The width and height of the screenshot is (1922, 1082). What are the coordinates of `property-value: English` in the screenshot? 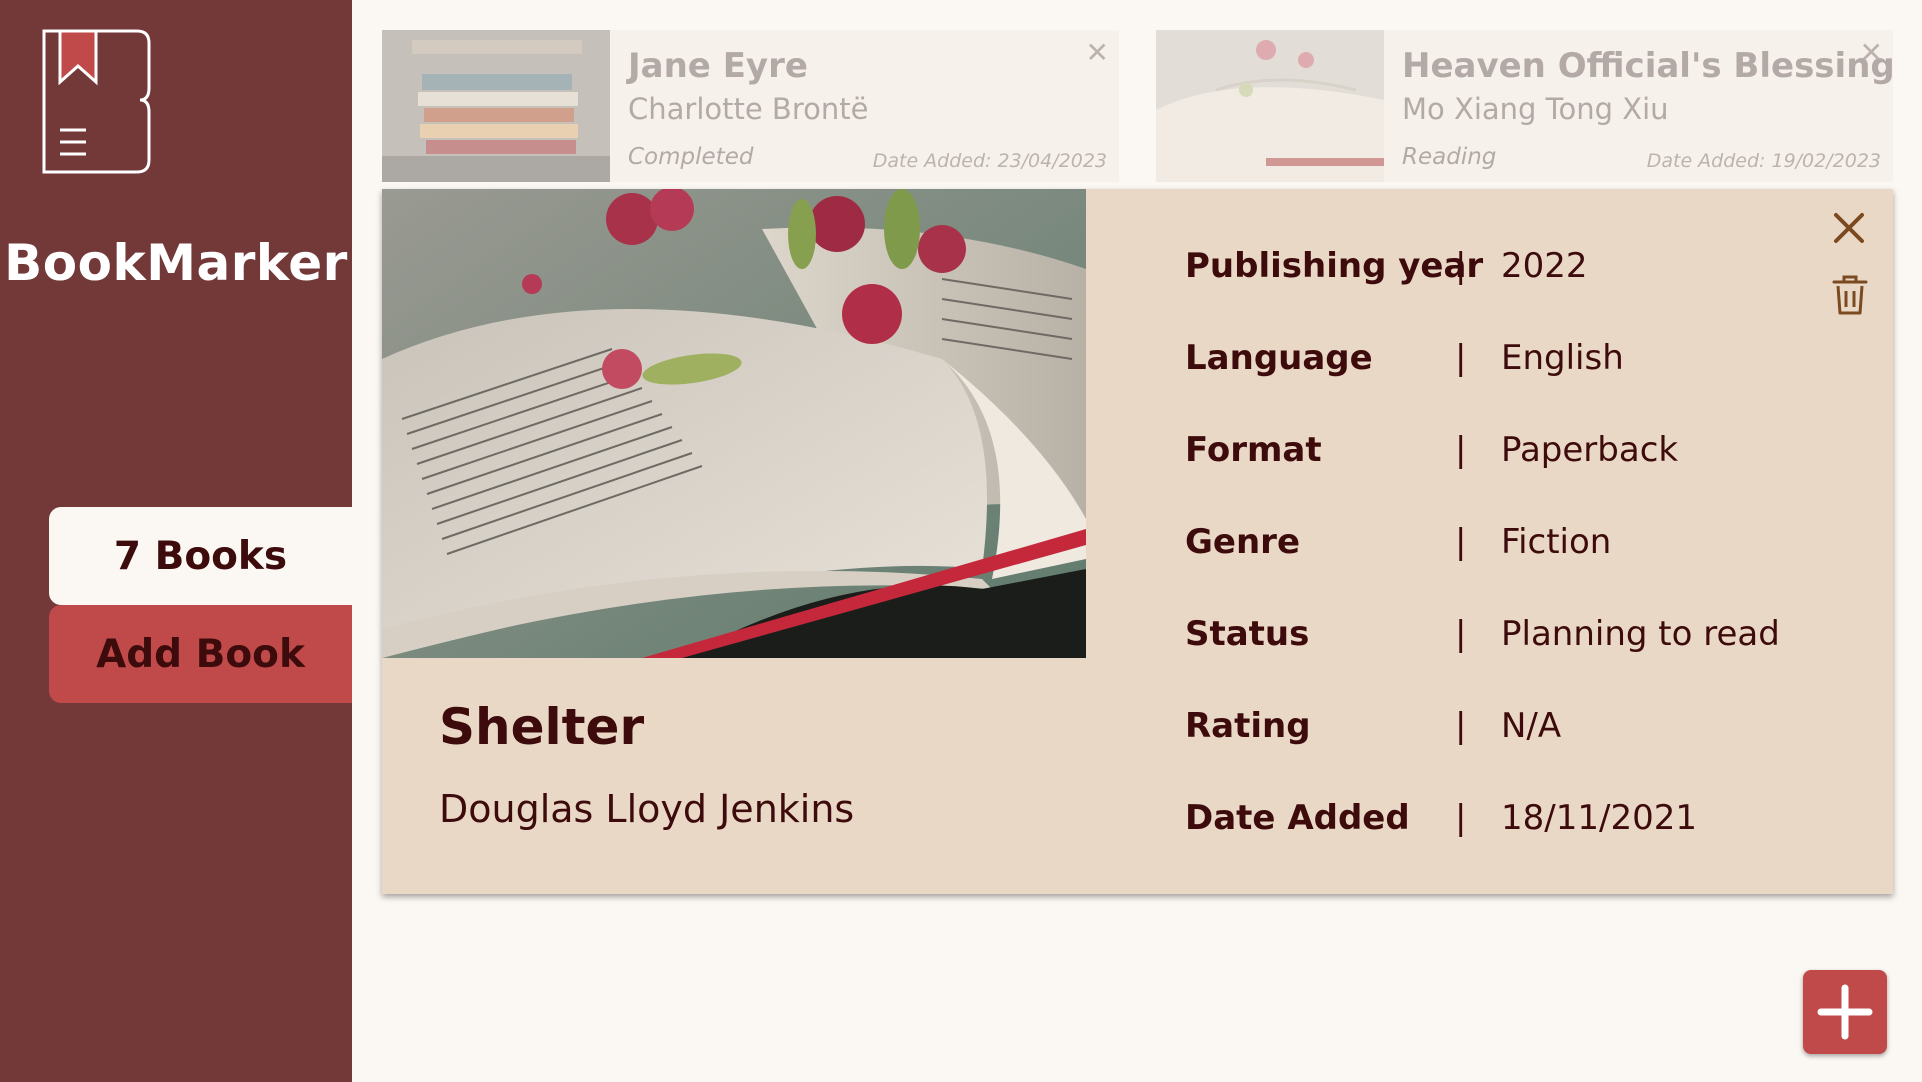 It's located at (1562, 358).